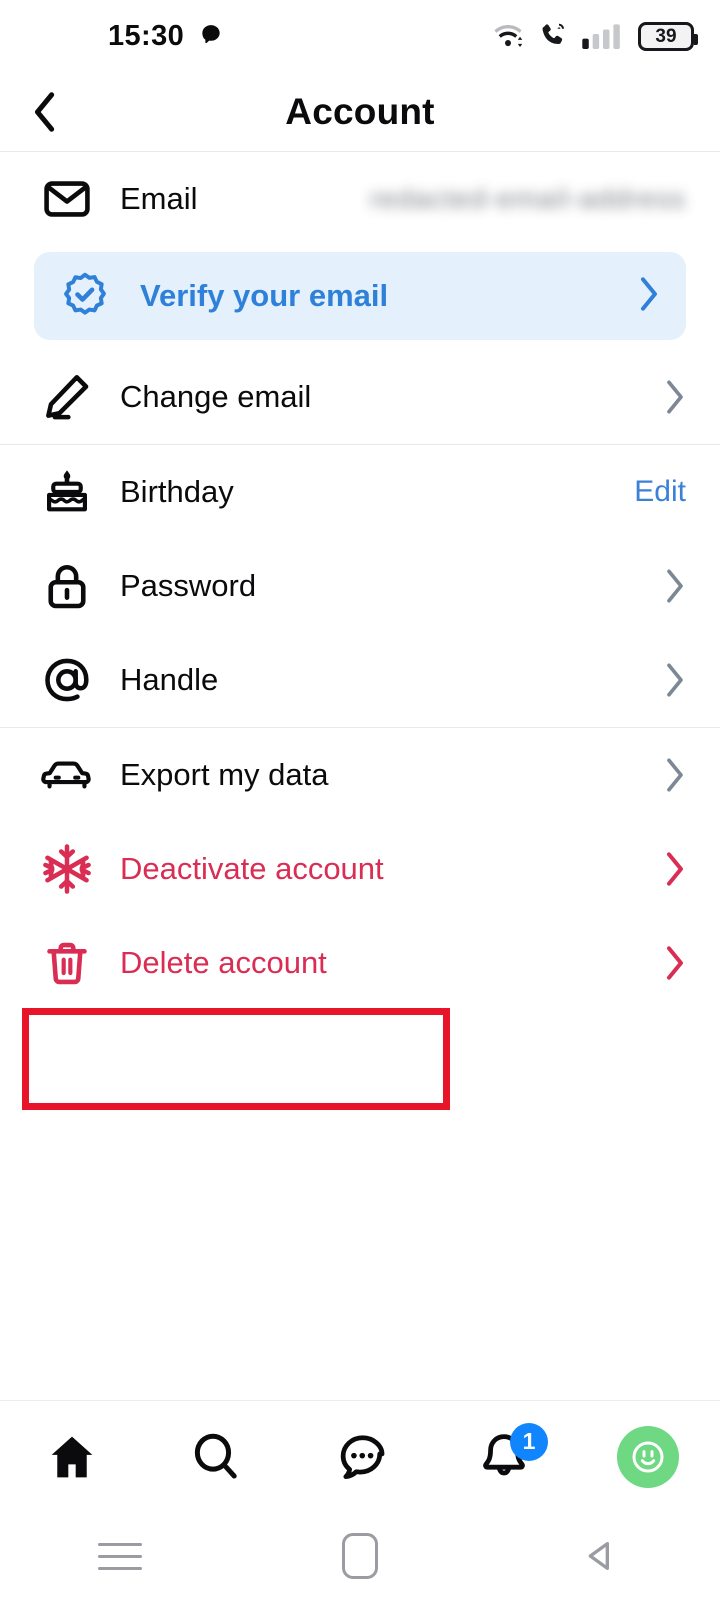  I want to click on nav-search, so click(216, 1457).